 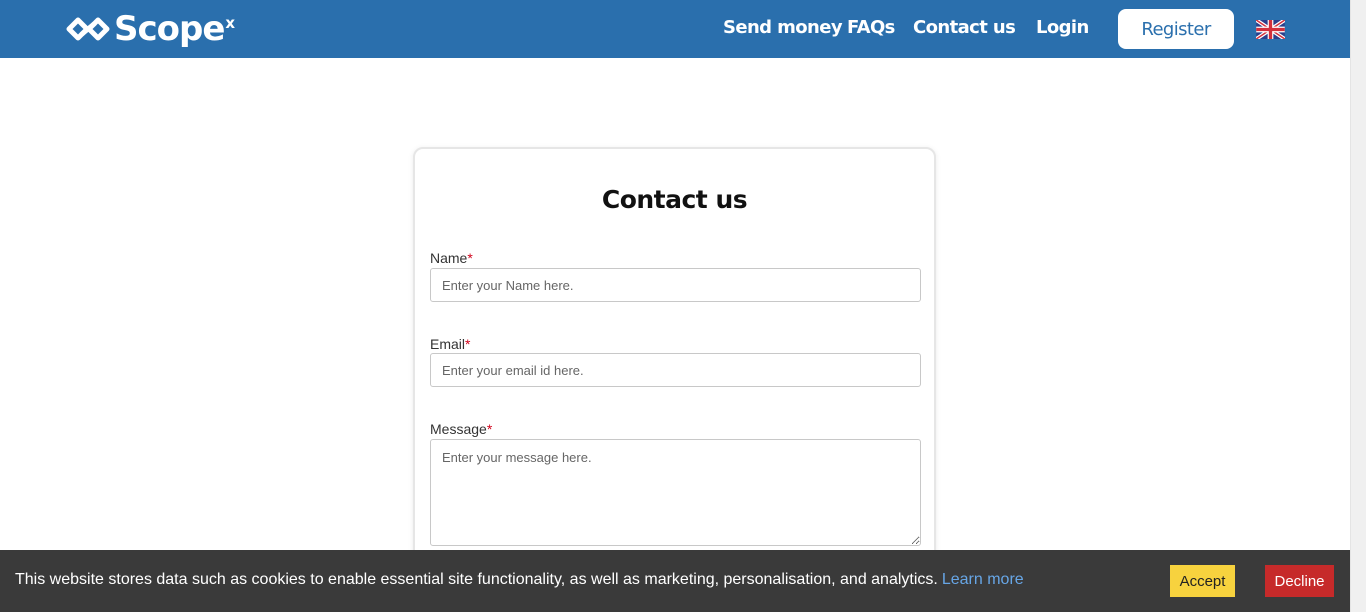 I want to click on uk-flag-icon, so click(x=1270, y=29).